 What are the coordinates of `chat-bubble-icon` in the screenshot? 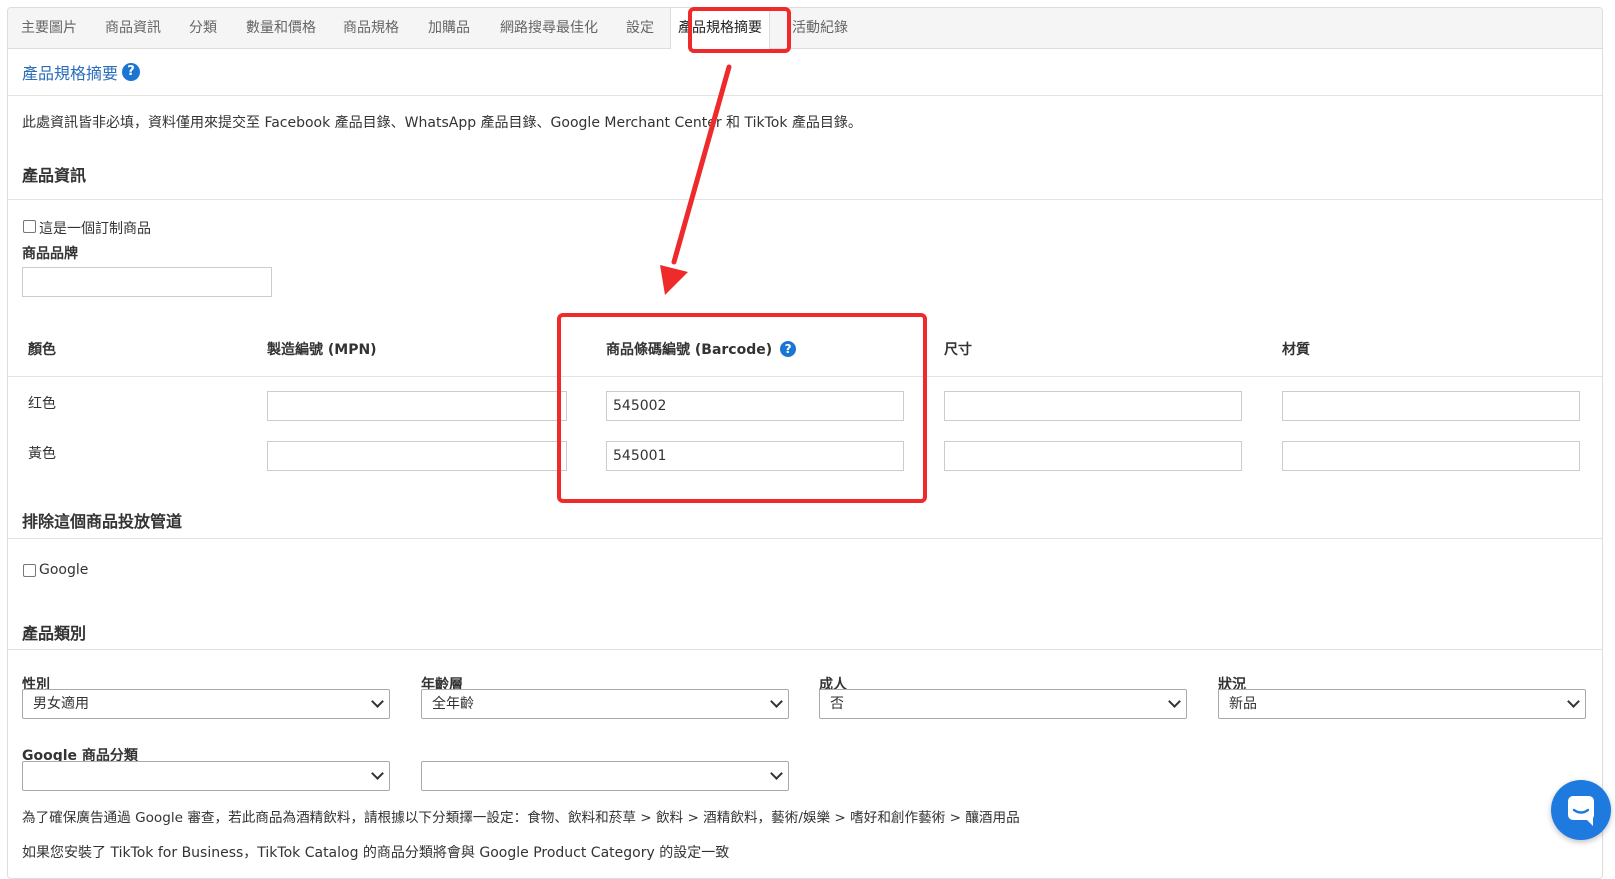 It's located at (1581, 811).